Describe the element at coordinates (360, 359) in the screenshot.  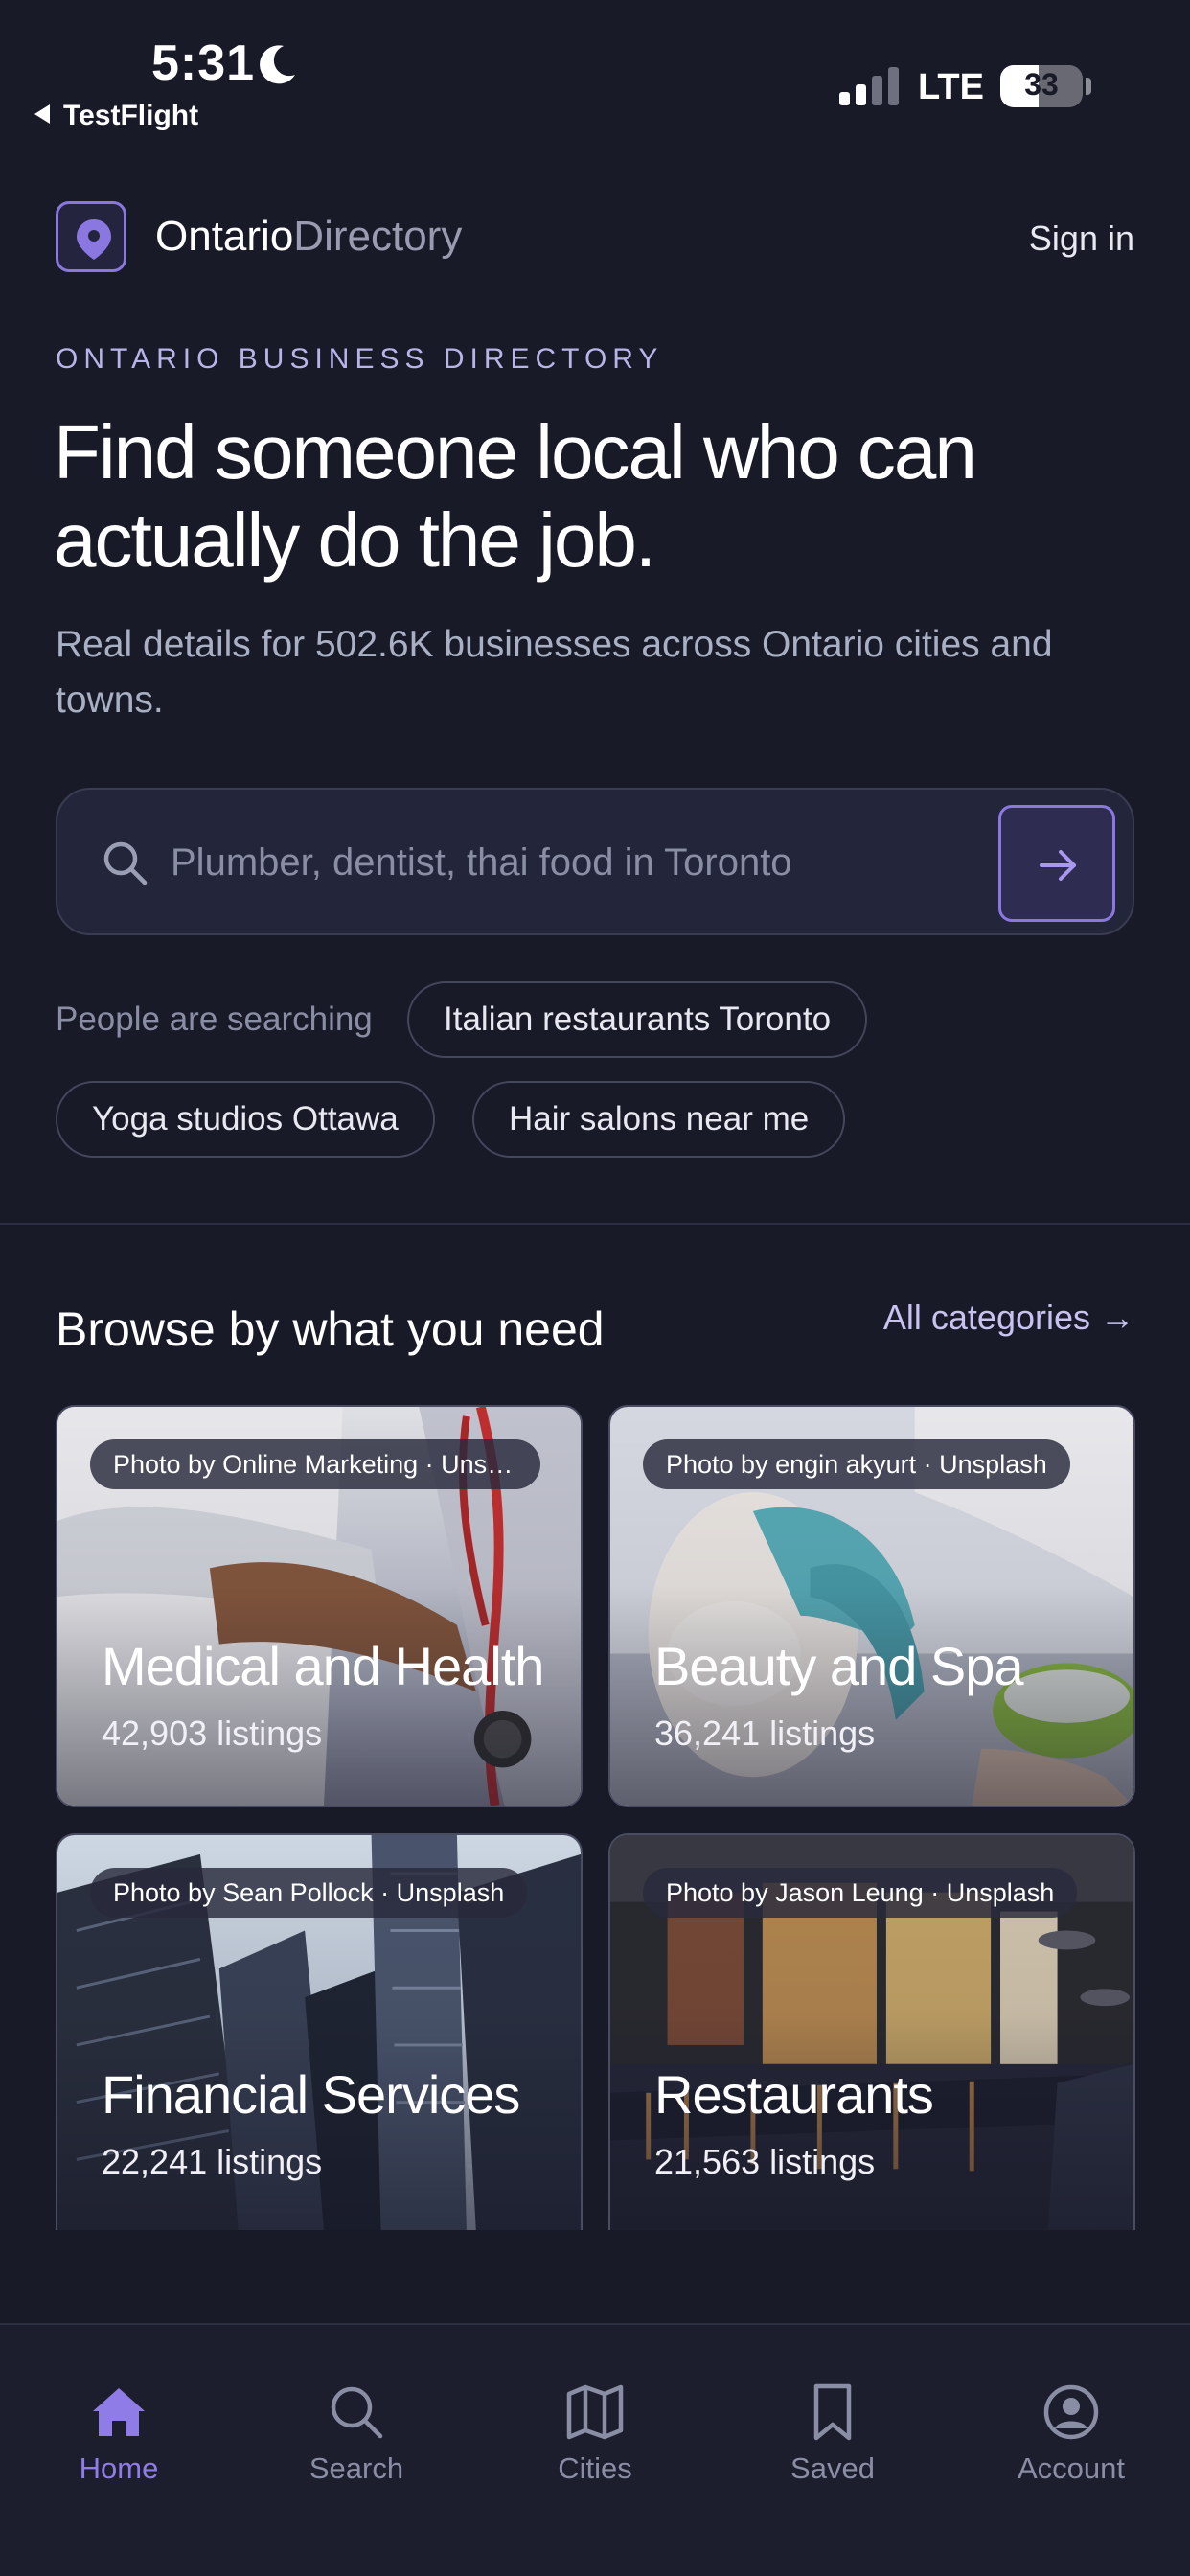
I see `hero-eyebrow: ONTARIO BUSINESS DIRECTORY` at that location.